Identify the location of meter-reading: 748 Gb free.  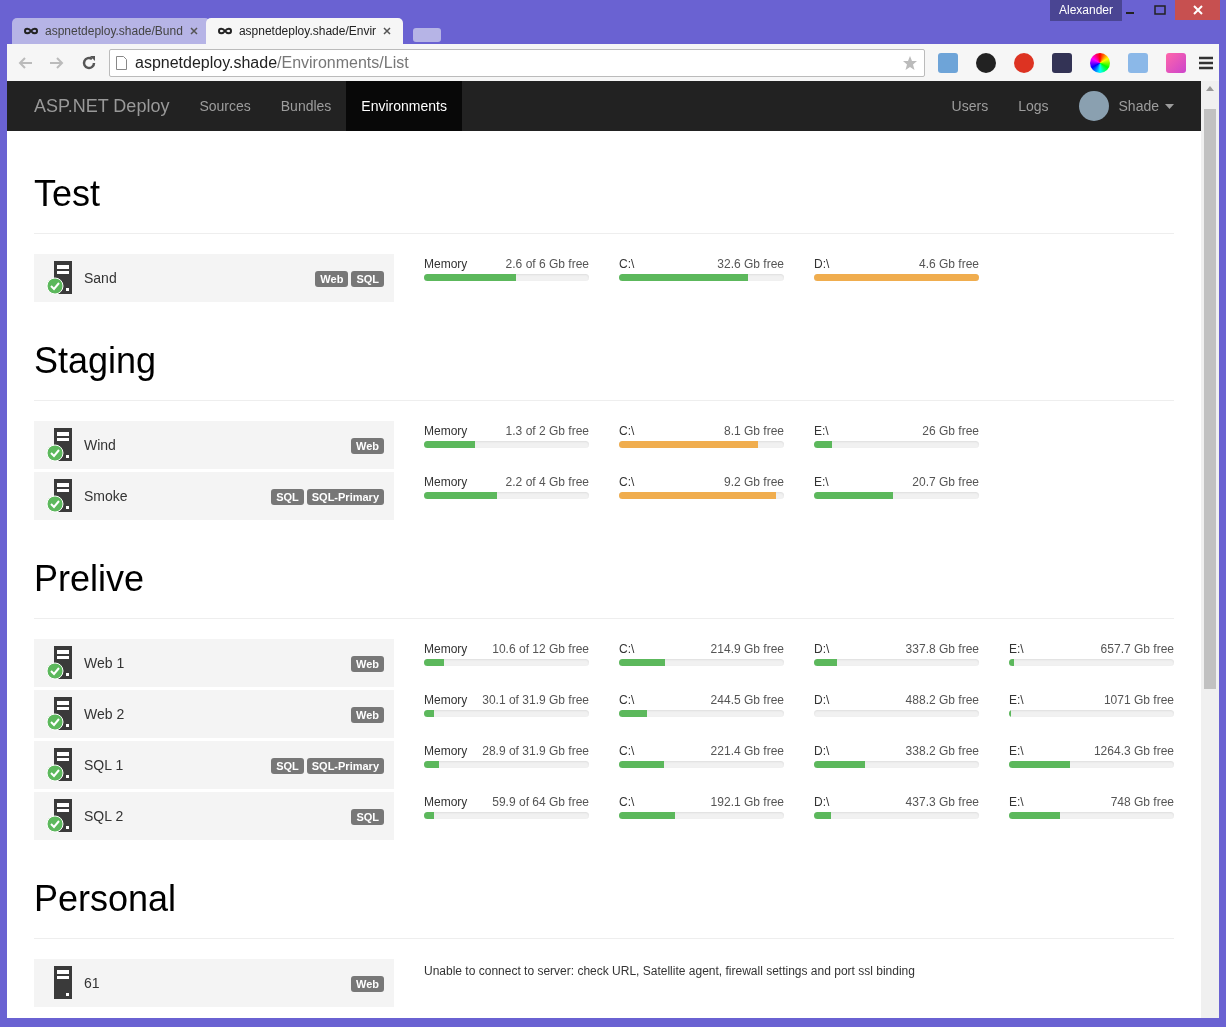
(1142, 802).